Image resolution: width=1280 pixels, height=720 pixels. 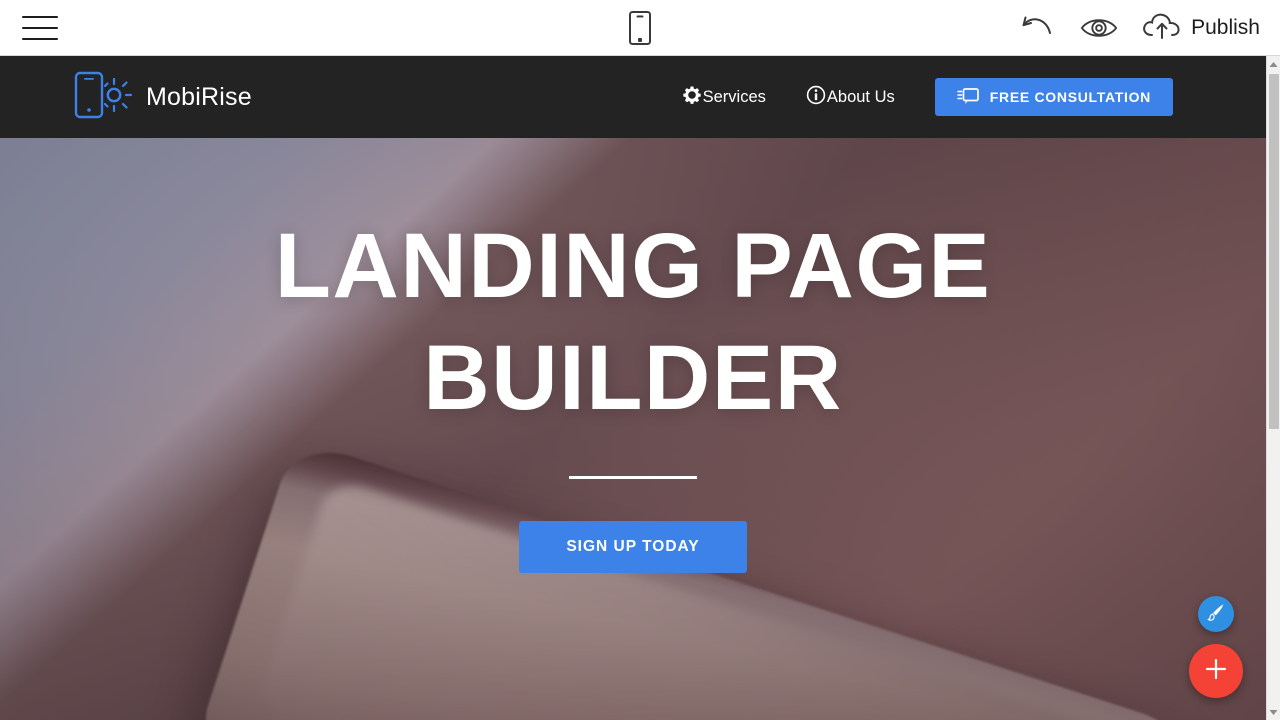 What do you see at coordinates (199, 96) in the screenshot?
I see `brand-name: MobiRise` at bounding box center [199, 96].